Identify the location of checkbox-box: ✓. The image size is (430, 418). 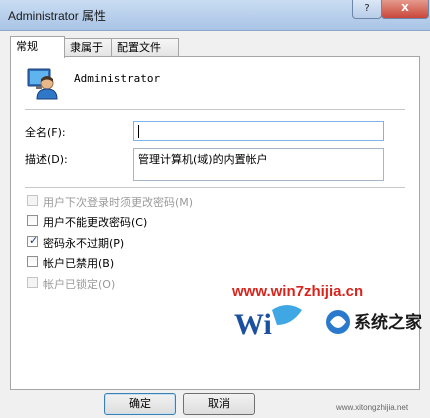
(33, 240).